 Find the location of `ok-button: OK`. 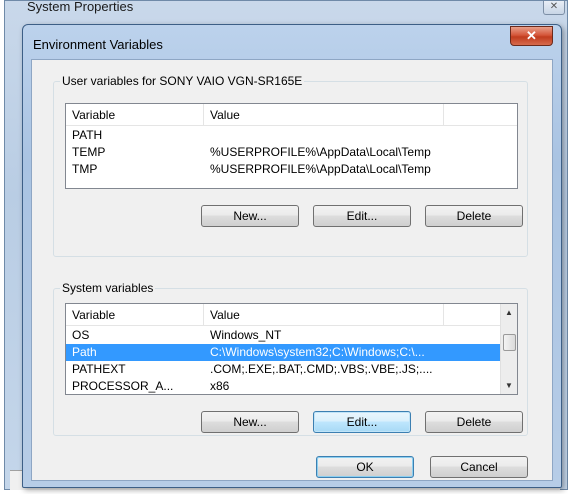

ok-button: OK is located at coordinates (365, 467).